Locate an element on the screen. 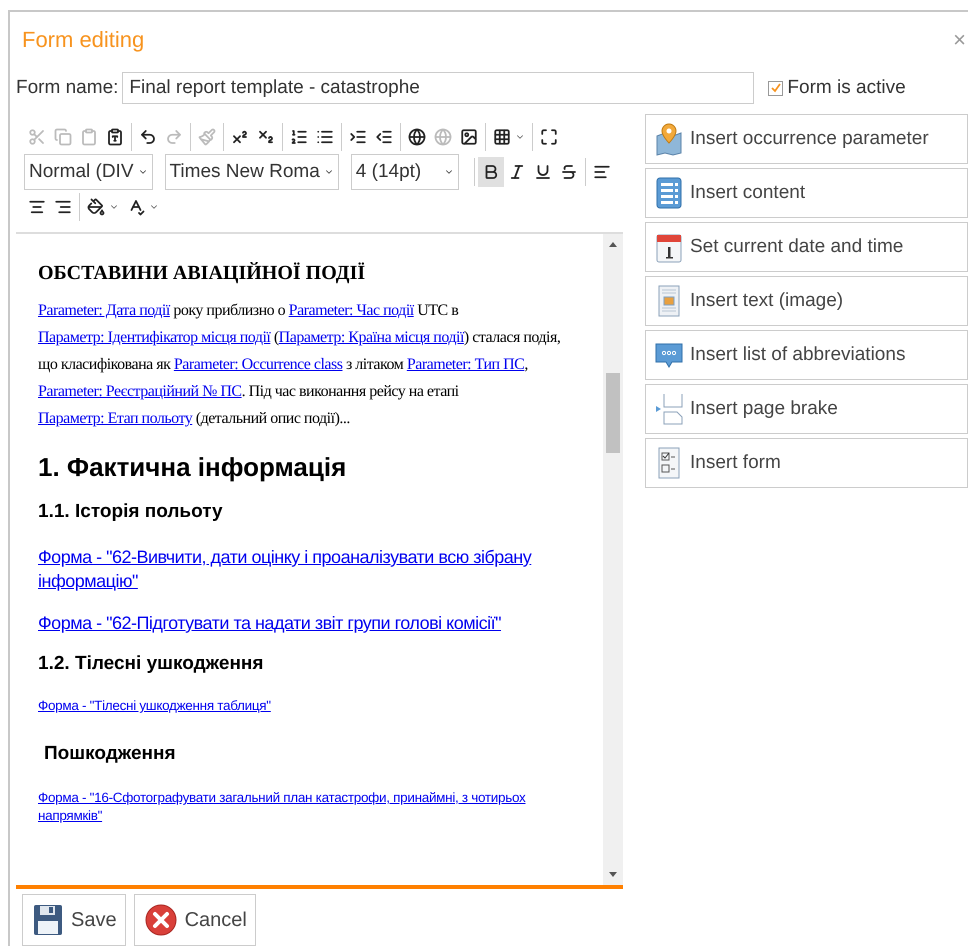 Image resolution: width=968 pixels, height=946 pixels. undo-icon is located at coordinates (148, 137).